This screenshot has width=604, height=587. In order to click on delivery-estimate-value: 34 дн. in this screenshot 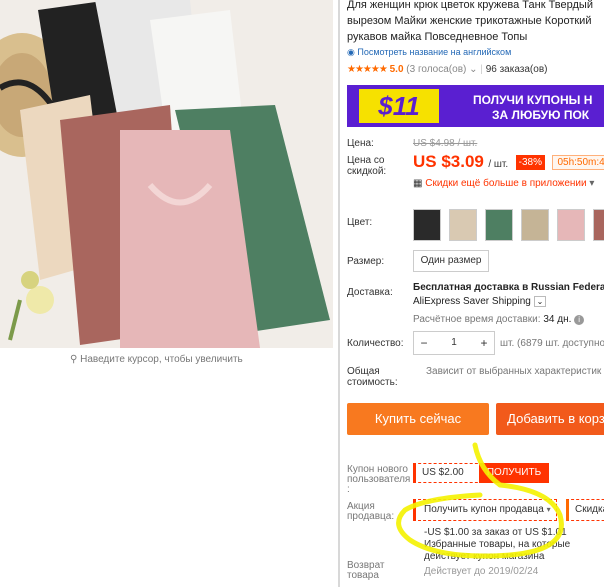, I will do `click(557, 319)`.